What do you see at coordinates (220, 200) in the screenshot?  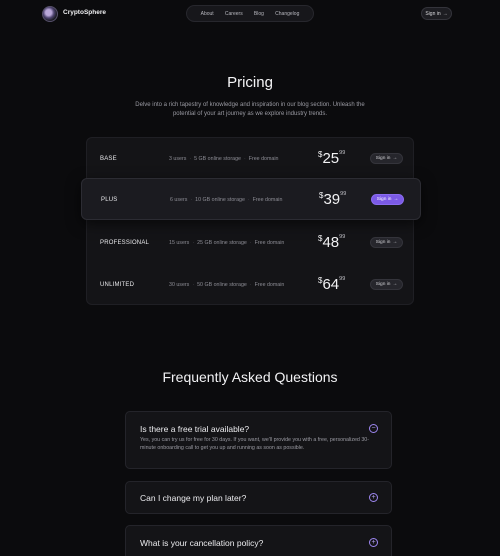 I see `plan-storage: 10 GB online storage` at bounding box center [220, 200].